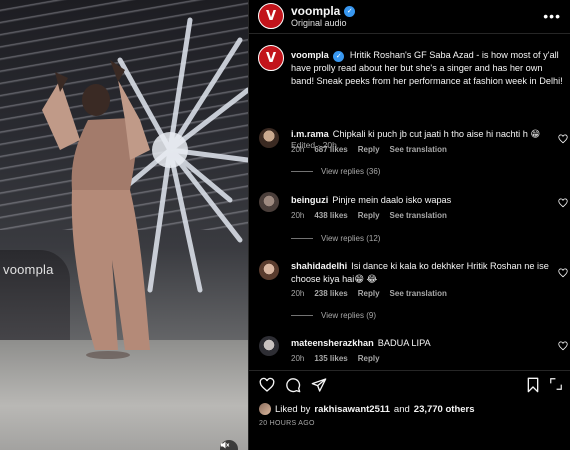 The height and width of the screenshot is (450, 570). What do you see at coordinates (225, 445) in the screenshot?
I see `speaker-muted-icon` at bounding box center [225, 445].